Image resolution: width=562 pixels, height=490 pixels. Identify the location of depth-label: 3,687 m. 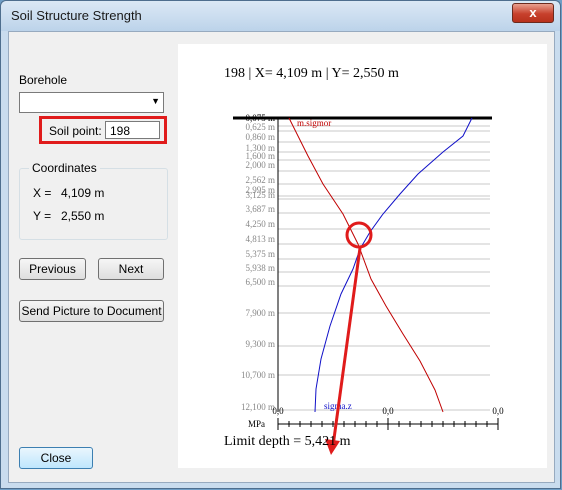
(260, 209).